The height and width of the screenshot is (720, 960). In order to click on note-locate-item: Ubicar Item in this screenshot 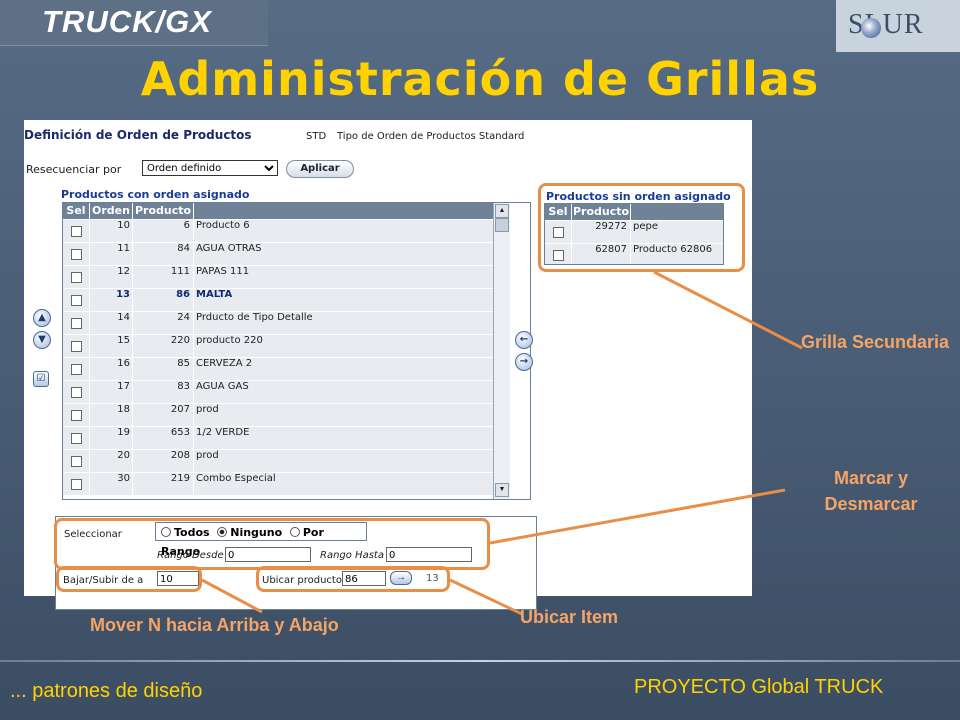, I will do `click(569, 617)`.